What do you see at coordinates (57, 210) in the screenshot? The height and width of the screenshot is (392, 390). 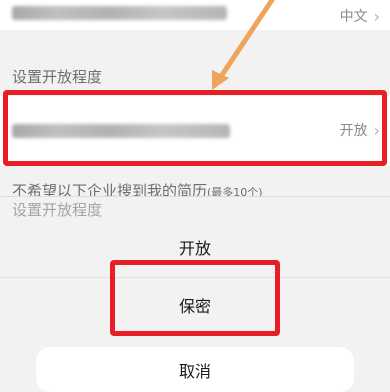 I see `action-sheet-title: 设置开放程度` at bounding box center [57, 210].